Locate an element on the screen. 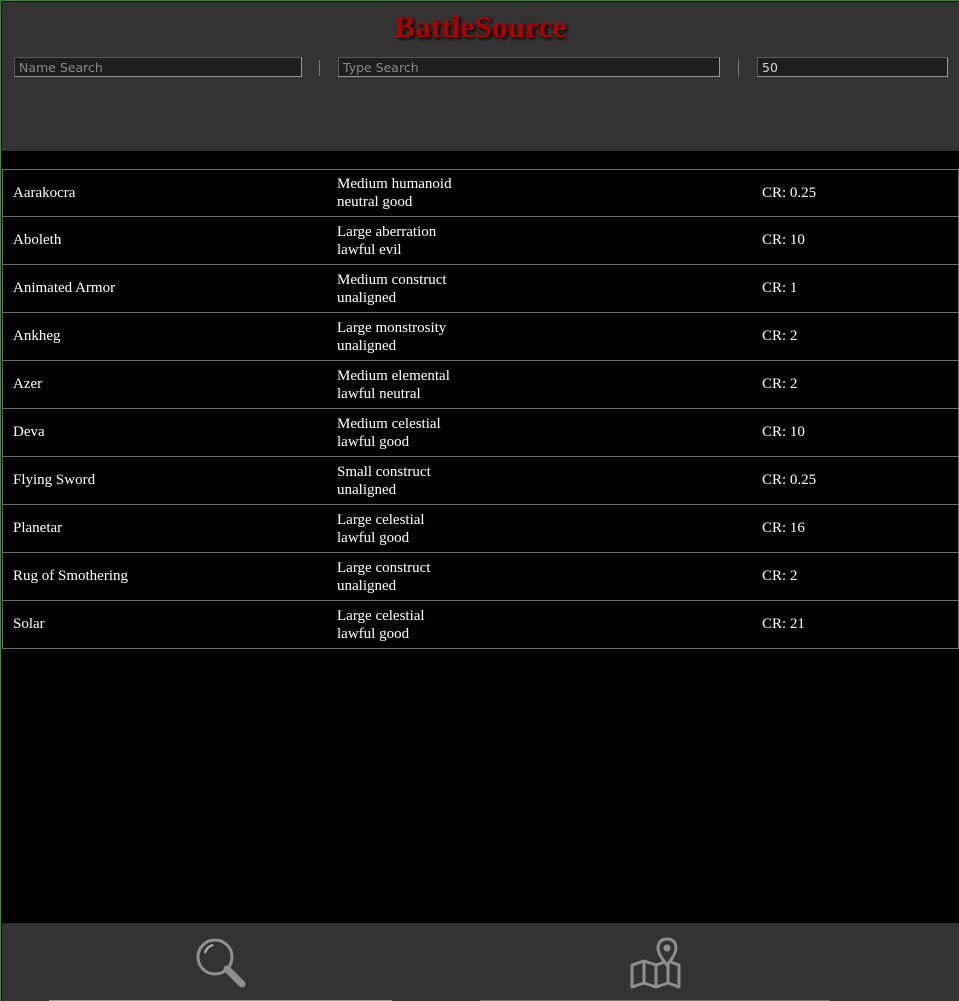  monster-name: Deva is located at coordinates (29, 432).